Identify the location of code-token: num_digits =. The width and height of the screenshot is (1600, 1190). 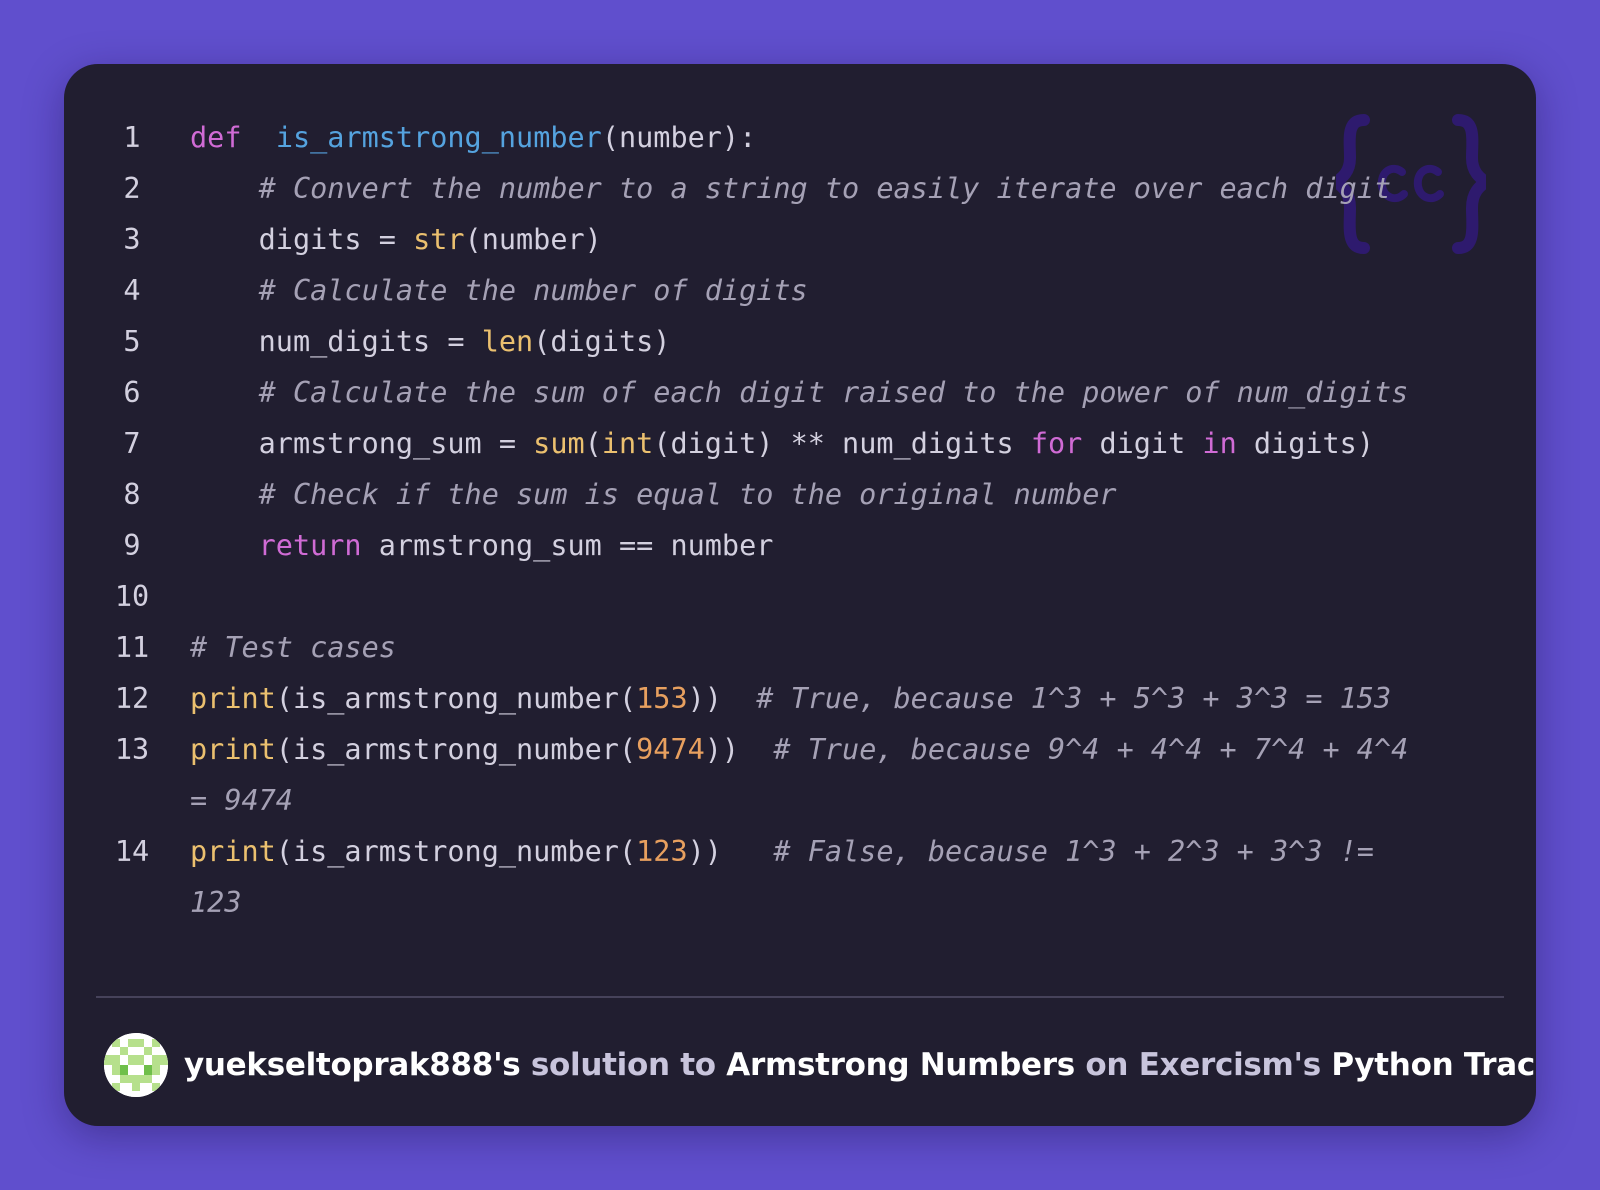
(336, 341).